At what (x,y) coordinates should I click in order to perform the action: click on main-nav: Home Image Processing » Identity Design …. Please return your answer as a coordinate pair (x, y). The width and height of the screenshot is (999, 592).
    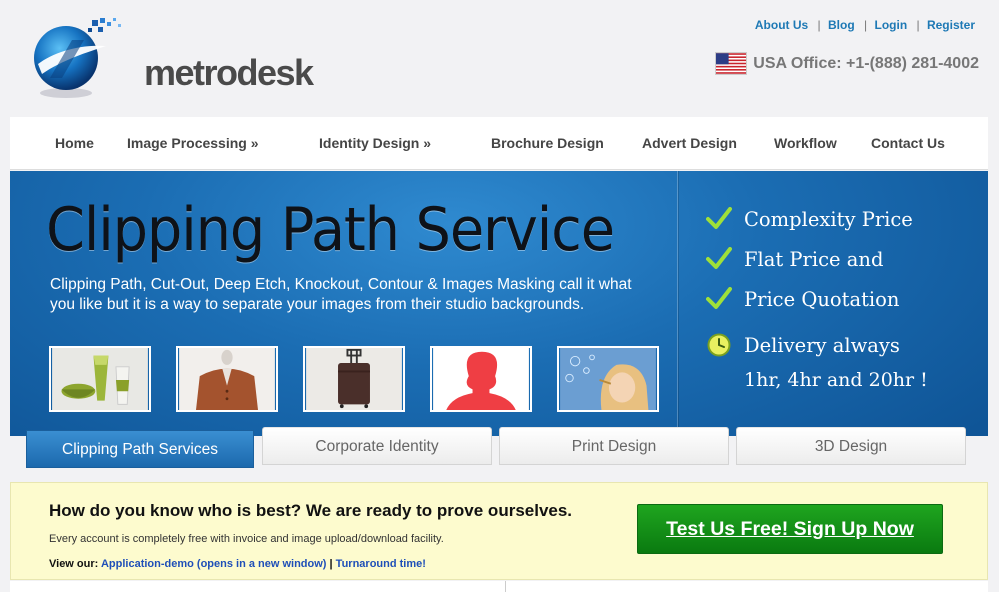
    Looking at the image, I should click on (499, 143).